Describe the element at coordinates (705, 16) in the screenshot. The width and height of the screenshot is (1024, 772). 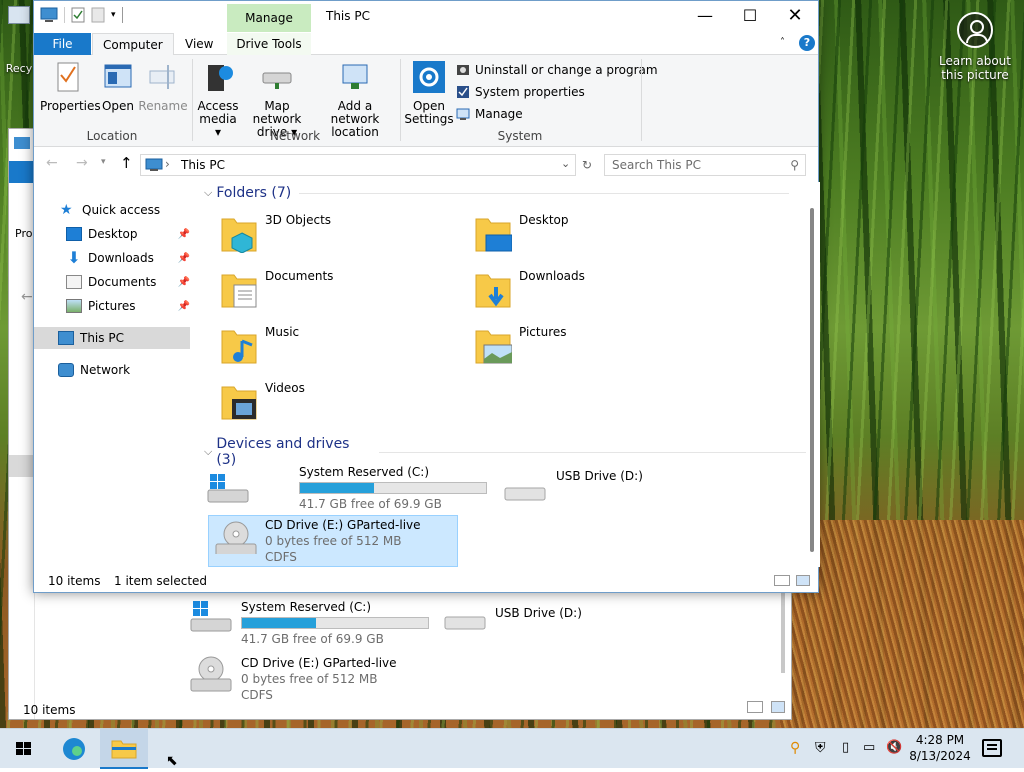
I see `minimize-button: —` at that location.